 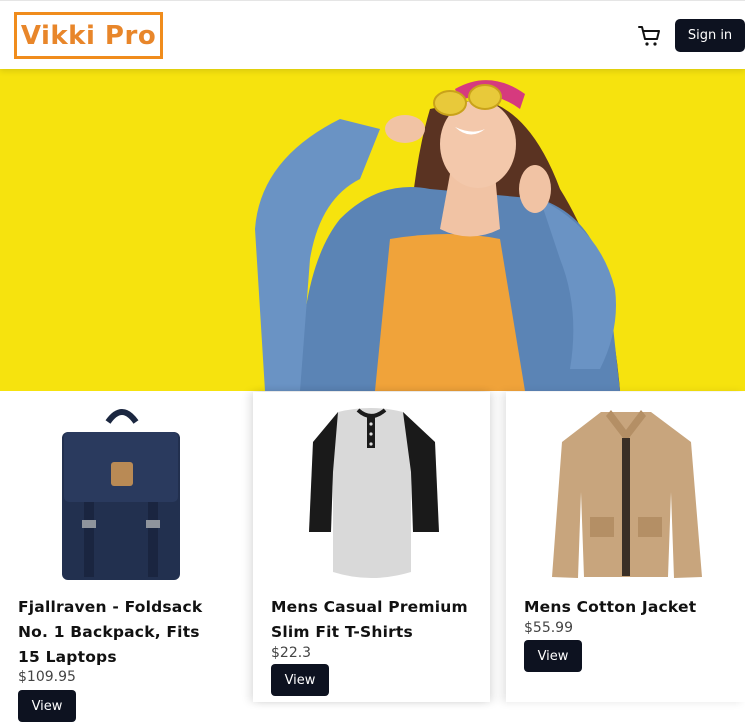 I want to click on product-price: $22.3, so click(x=291, y=653).